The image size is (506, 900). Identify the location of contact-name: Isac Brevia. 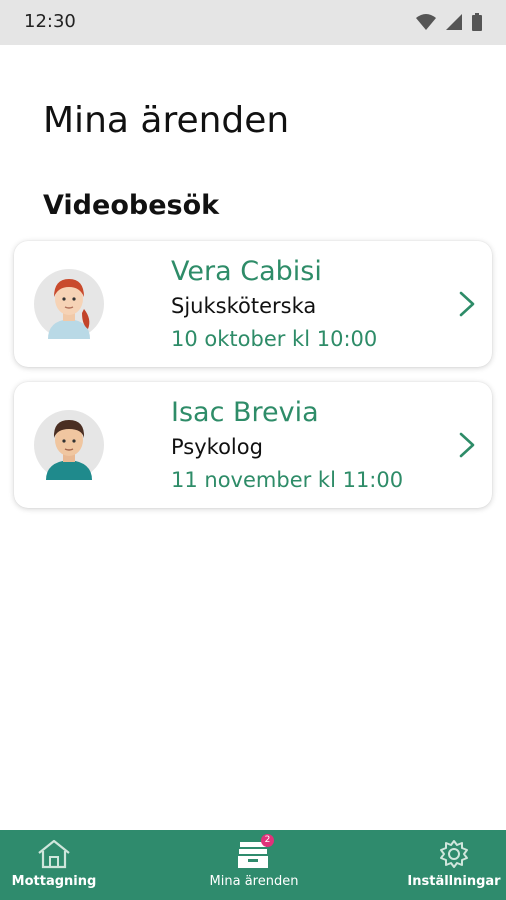
(245, 412).